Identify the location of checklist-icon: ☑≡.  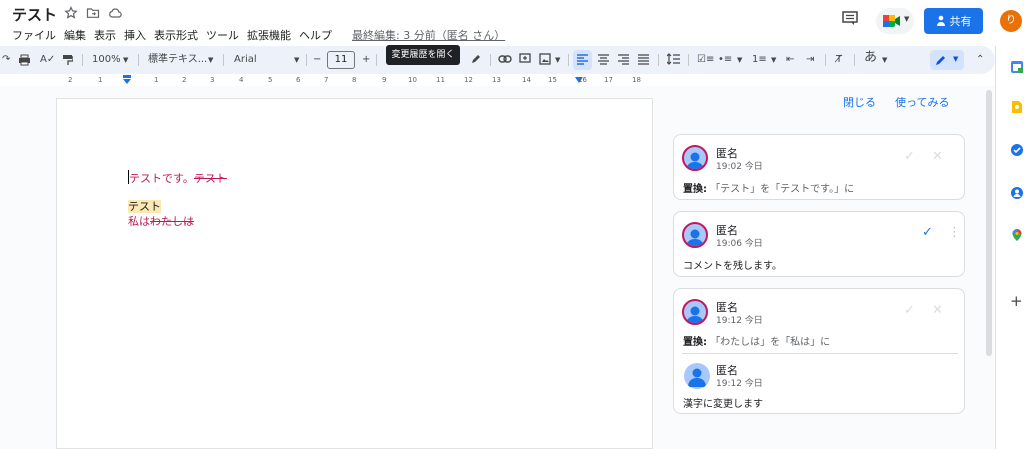
(705, 60).